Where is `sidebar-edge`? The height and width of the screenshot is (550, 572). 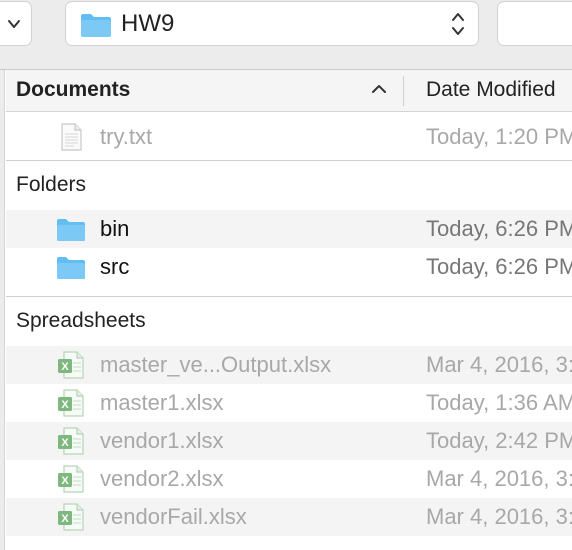 sidebar-edge is located at coordinates (2, 310).